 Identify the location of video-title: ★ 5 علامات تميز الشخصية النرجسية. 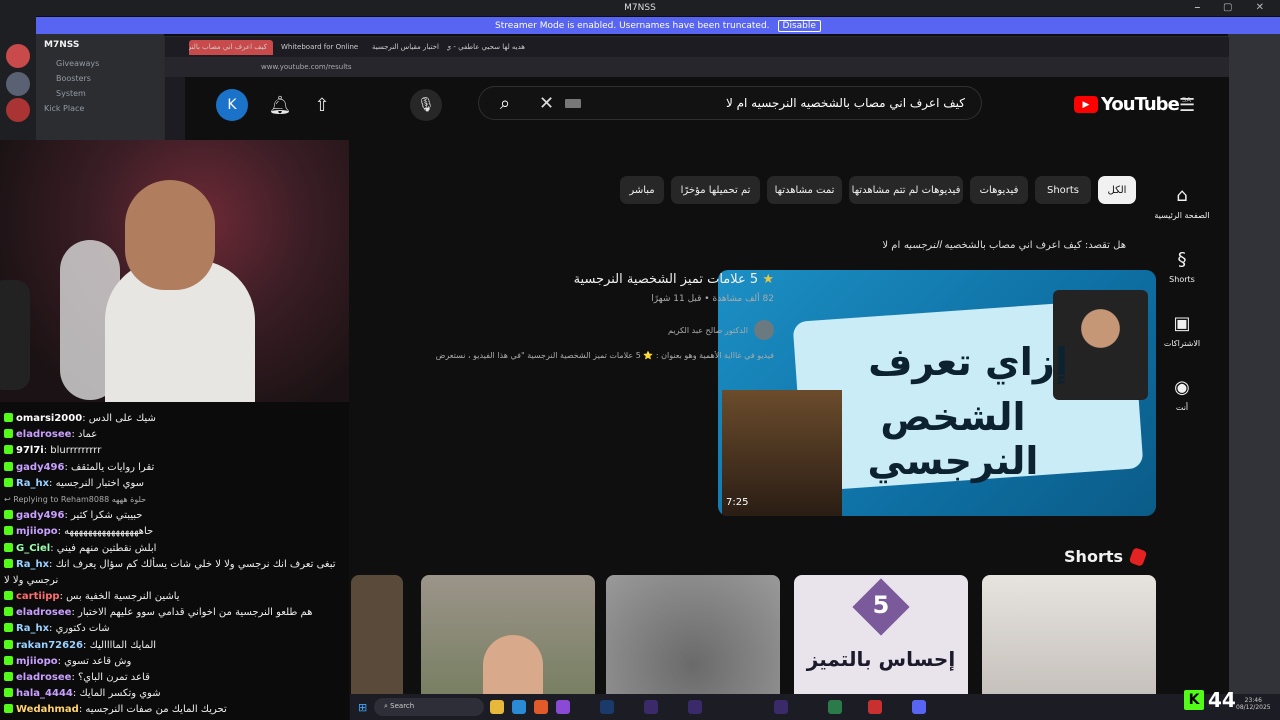
(674, 279).